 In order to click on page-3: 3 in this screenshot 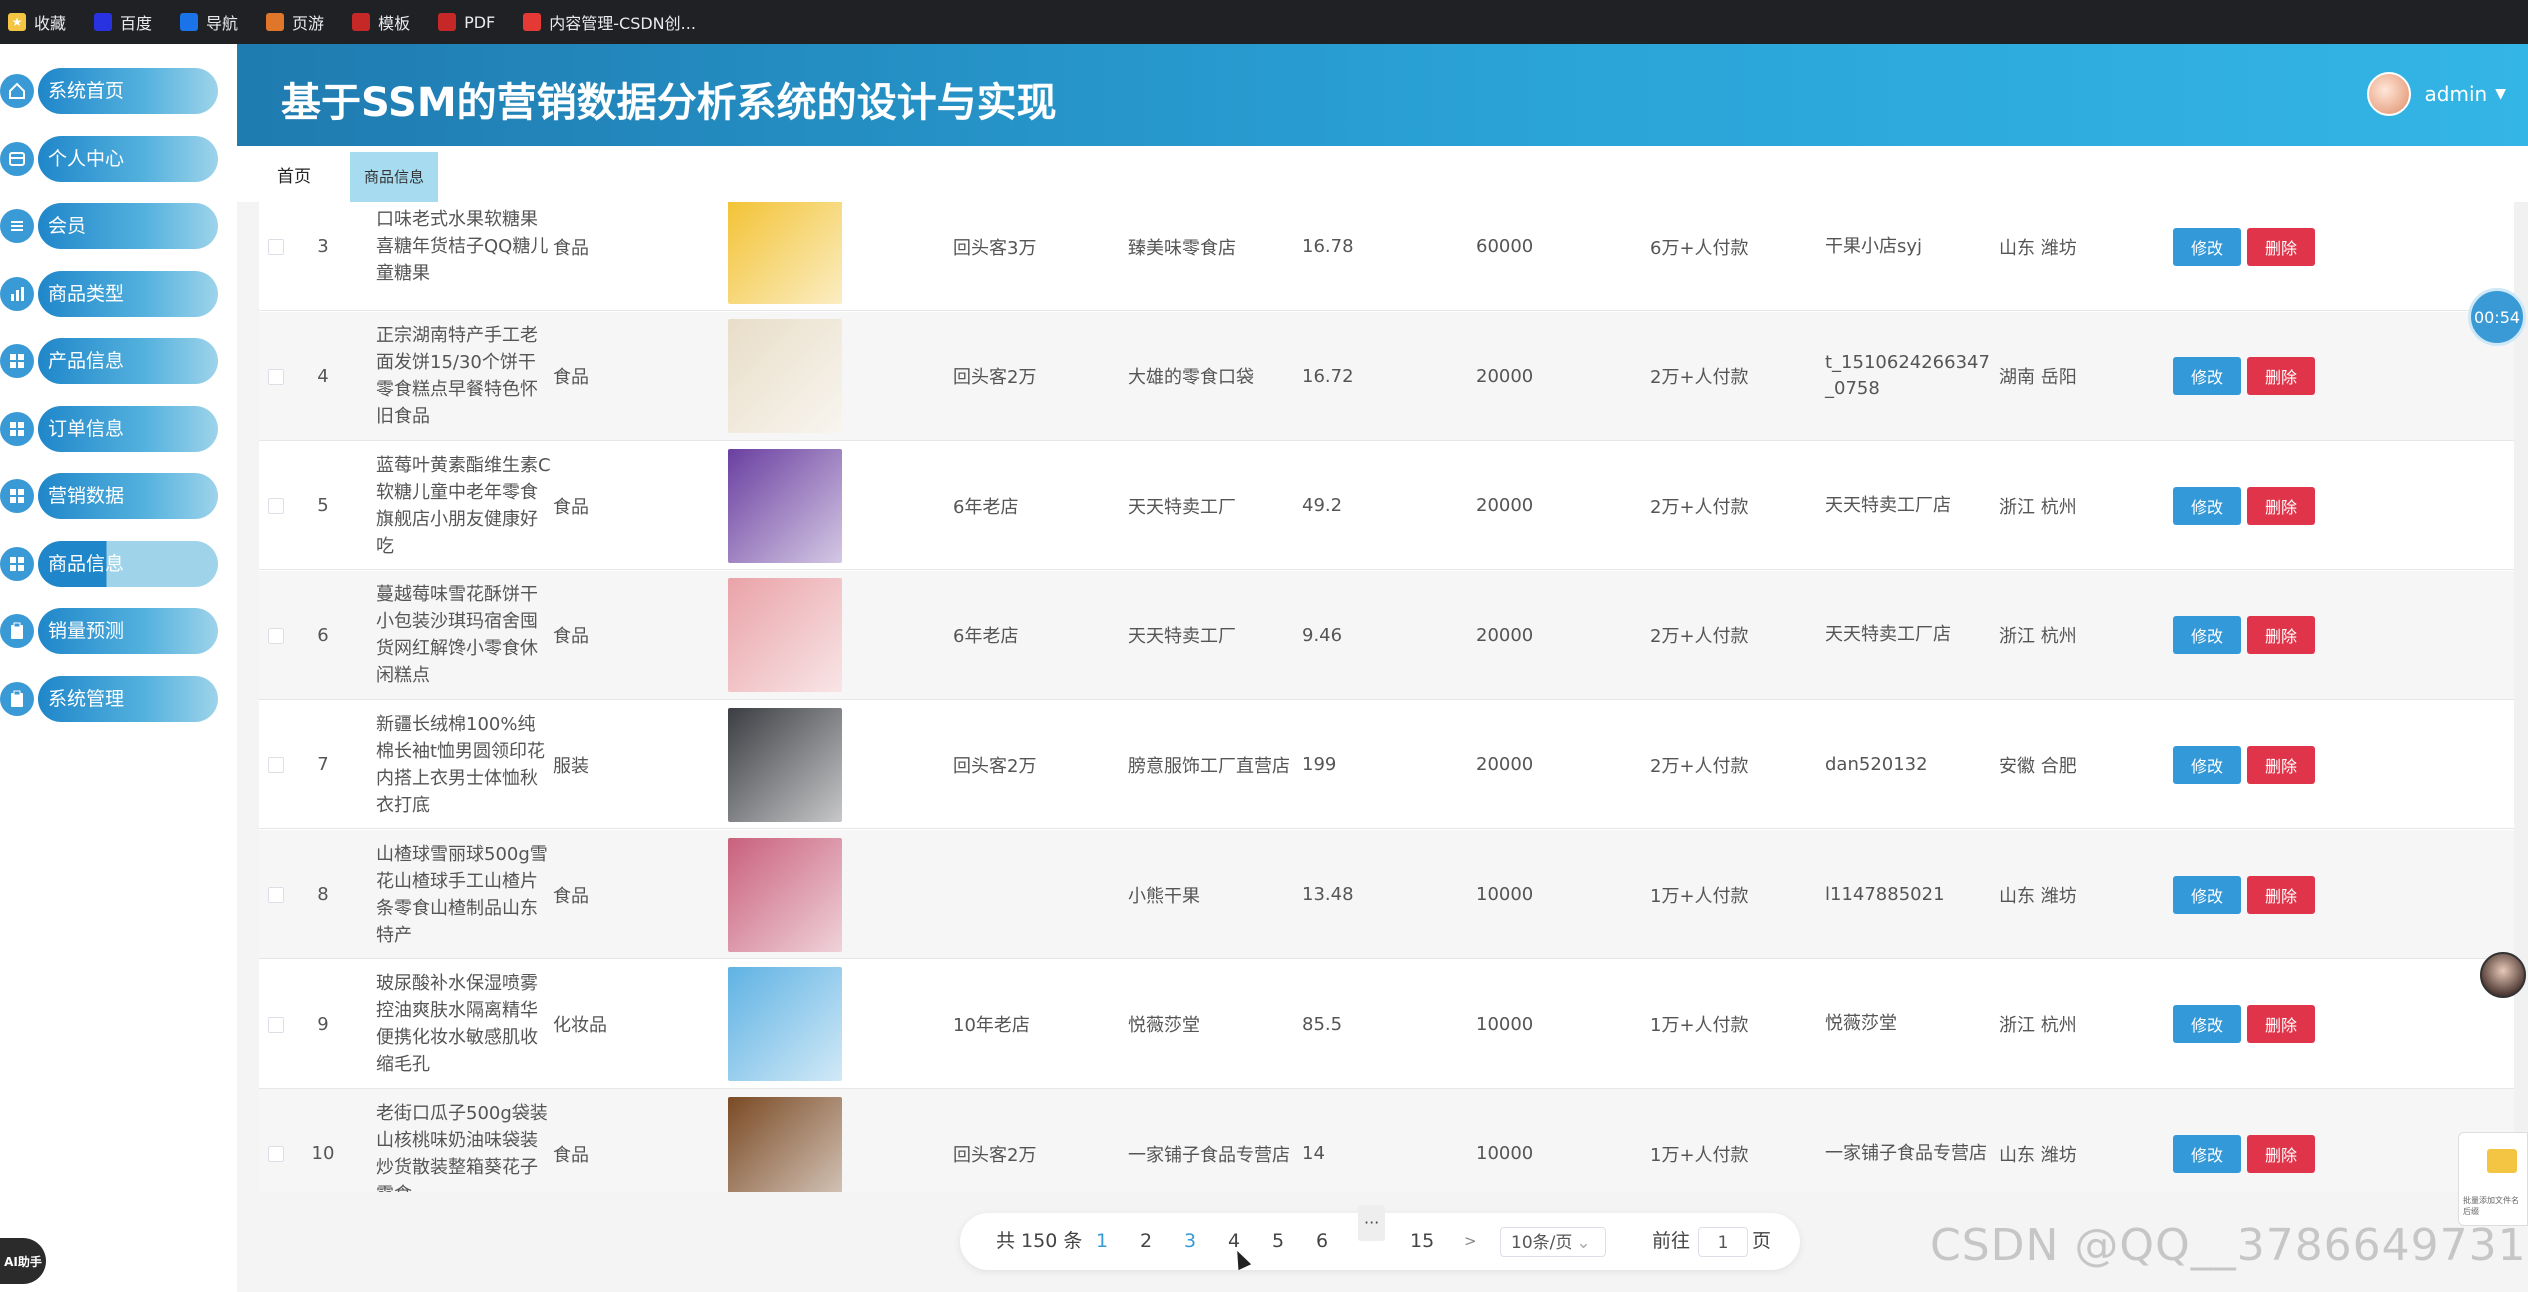, I will do `click(1190, 1241)`.